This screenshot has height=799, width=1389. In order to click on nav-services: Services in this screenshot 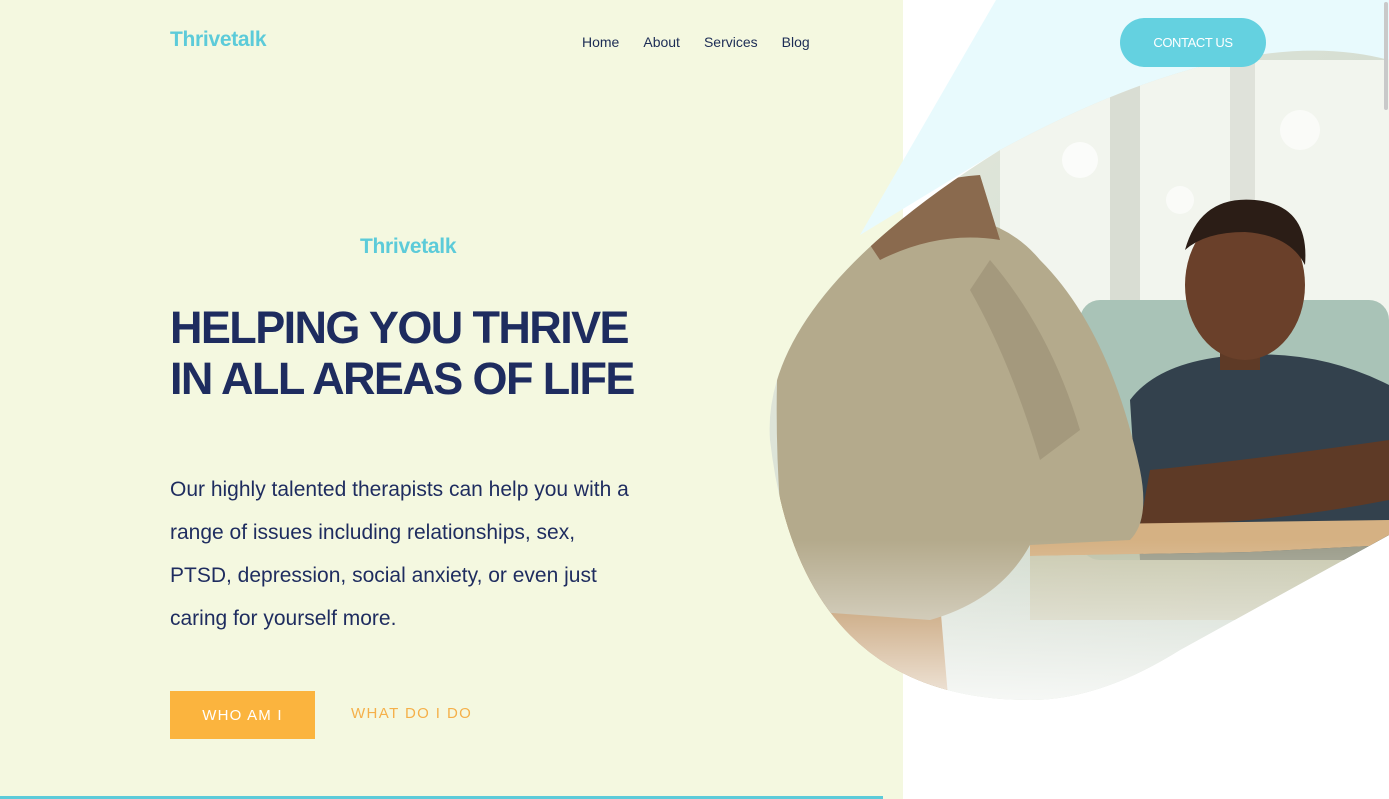, I will do `click(731, 42)`.